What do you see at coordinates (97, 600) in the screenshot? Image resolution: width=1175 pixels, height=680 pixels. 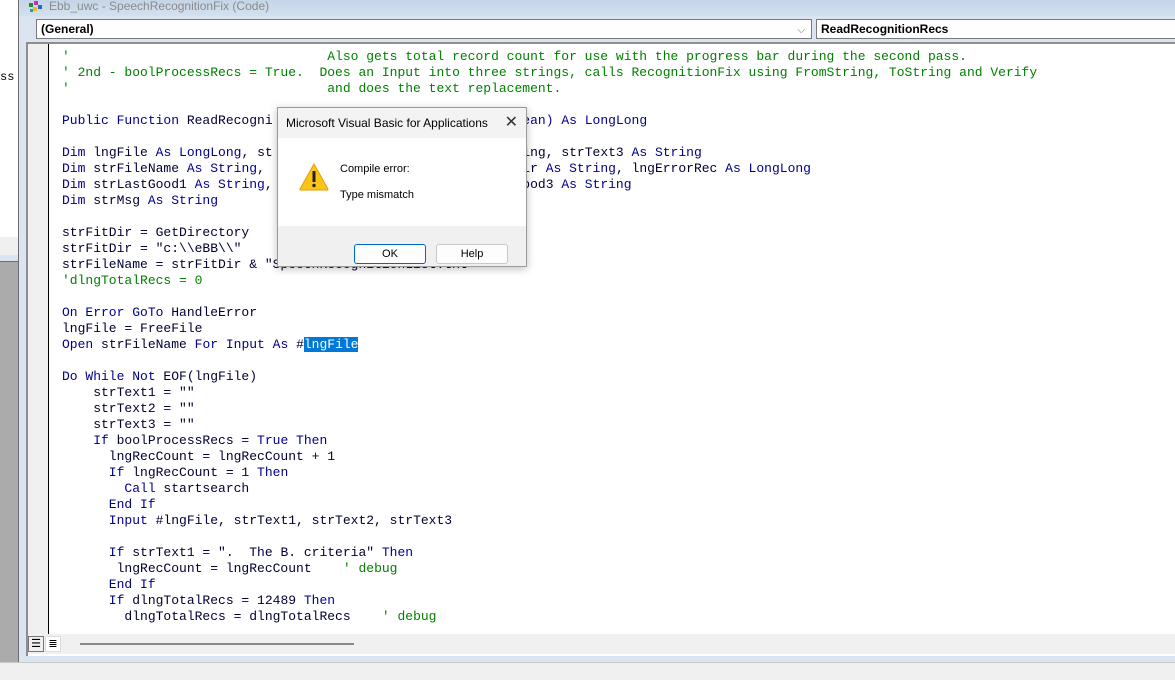 I see `code-token: If` at bounding box center [97, 600].